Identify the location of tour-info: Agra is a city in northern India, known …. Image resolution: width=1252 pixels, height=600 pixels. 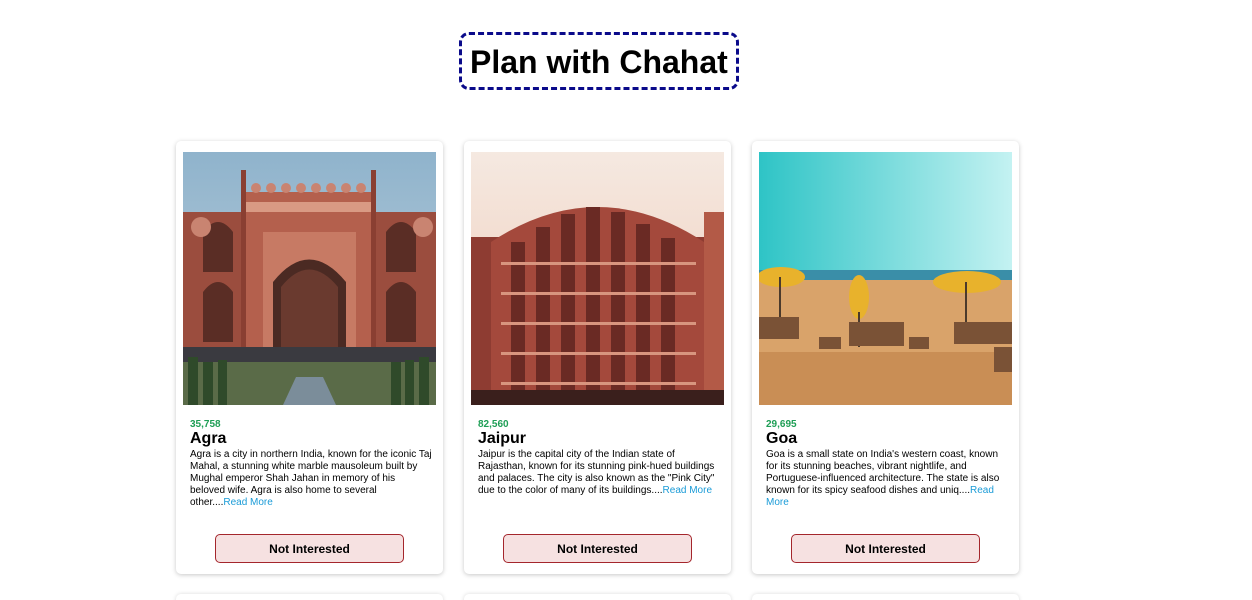
(311, 479).